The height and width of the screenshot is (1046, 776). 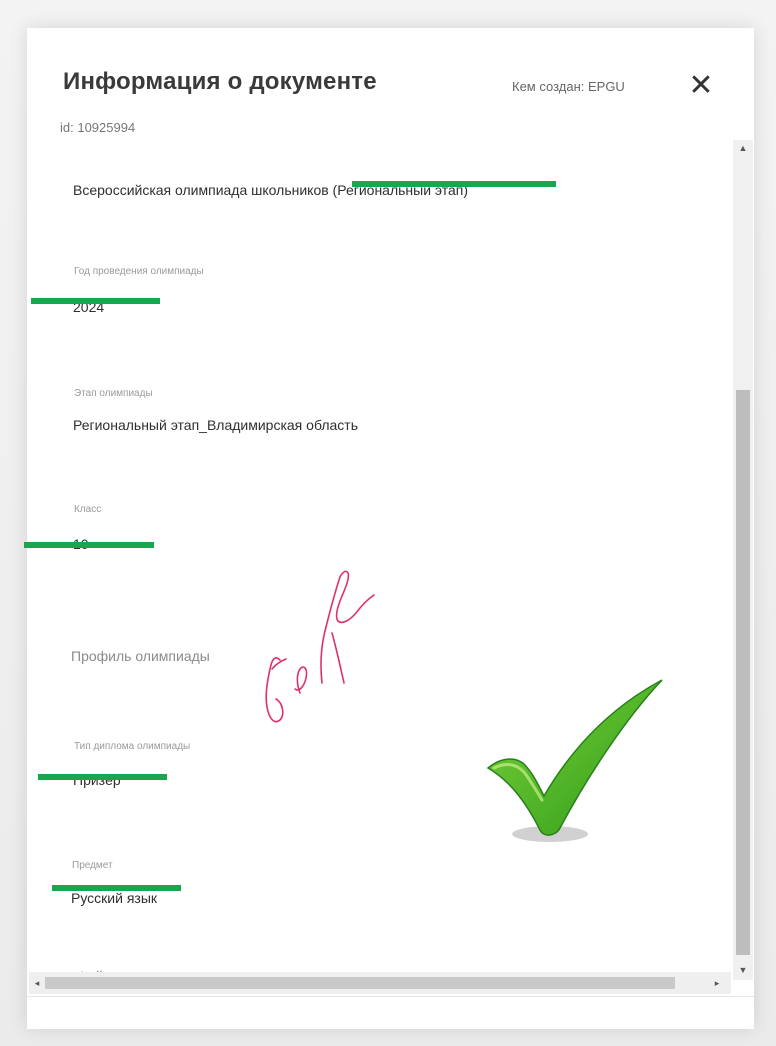 What do you see at coordinates (215, 425) in the screenshot?
I see `stage-value: Региональный этап_Владимирская область` at bounding box center [215, 425].